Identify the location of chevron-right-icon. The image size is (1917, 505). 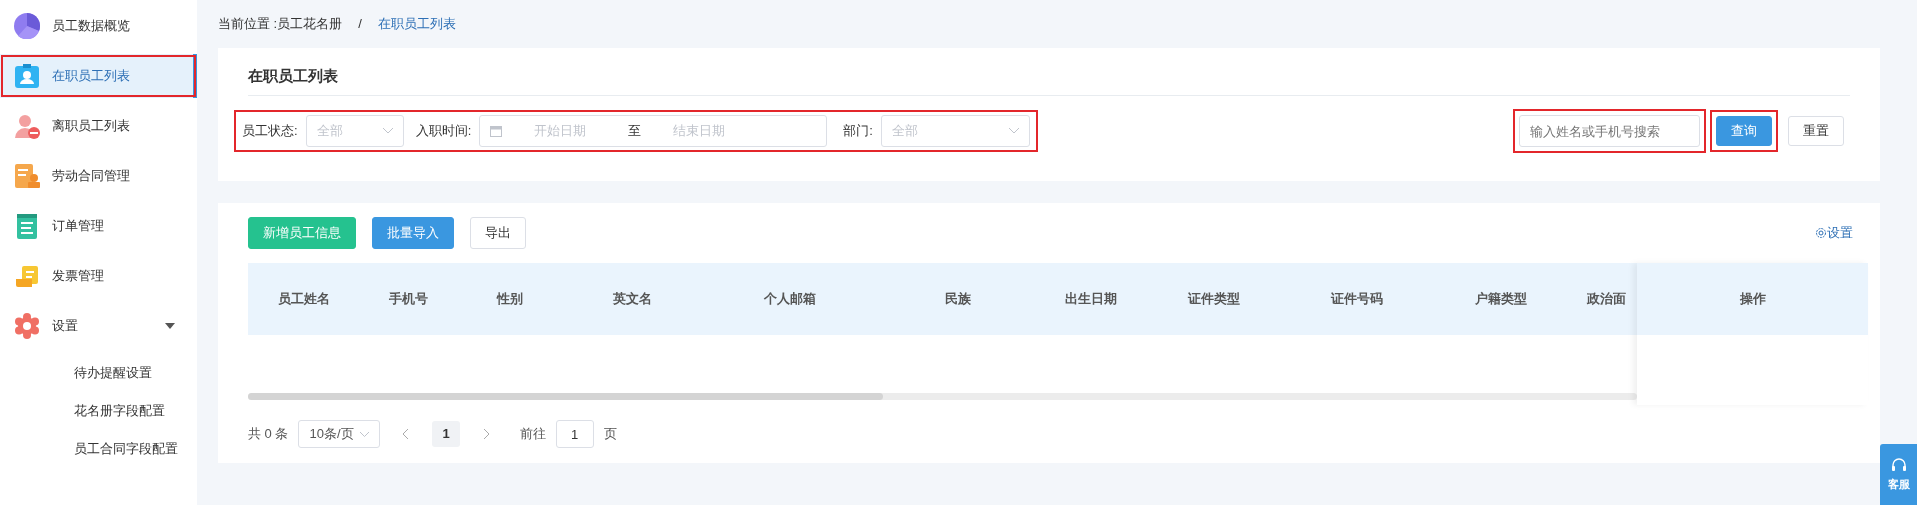
(485, 434).